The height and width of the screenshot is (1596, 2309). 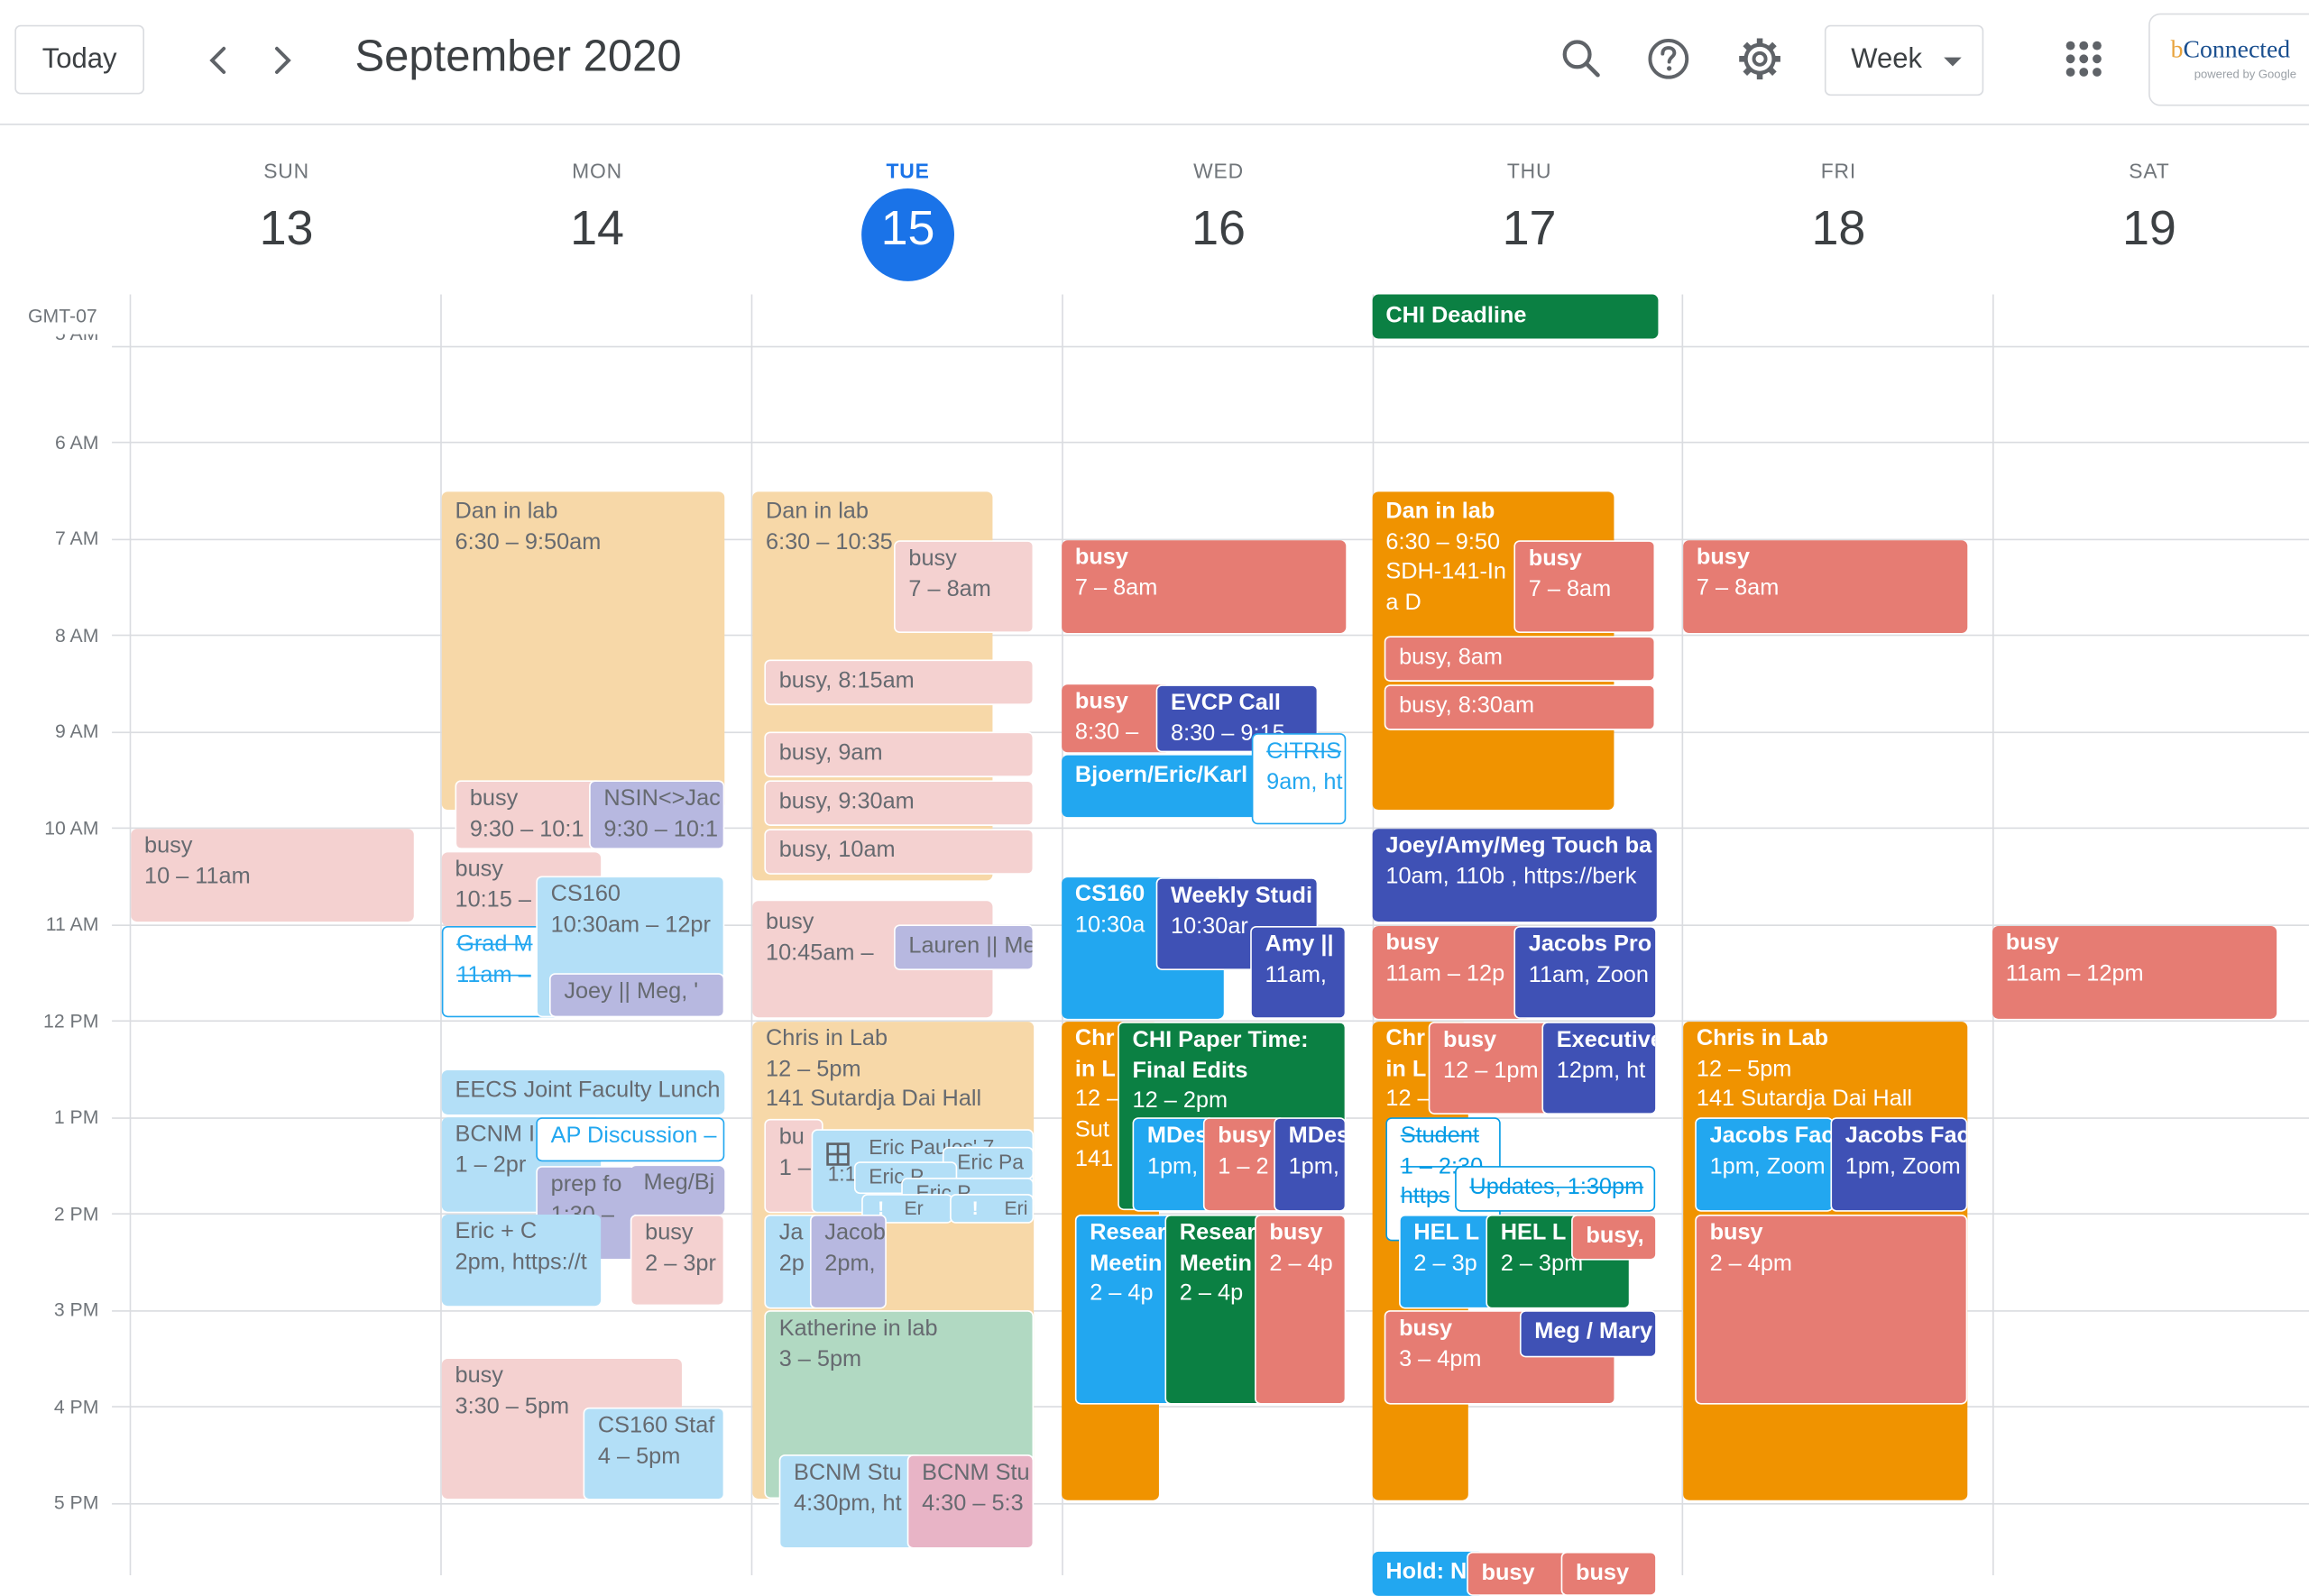 What do you see at coordinates (1301, 1309) in the screenshot?
I see `calendar-event: busy 2 – 4p` at bounding box center [1301, 1309].